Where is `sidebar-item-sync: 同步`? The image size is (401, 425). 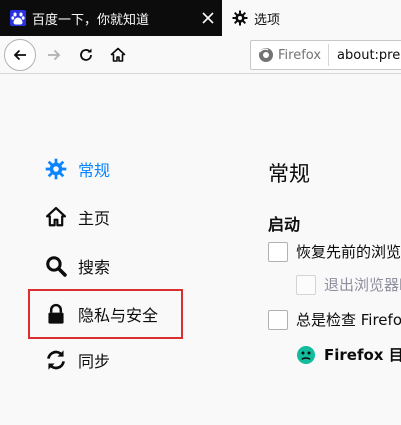 sidebar-item-sync: 同步 is located at coordinates (77, 360).